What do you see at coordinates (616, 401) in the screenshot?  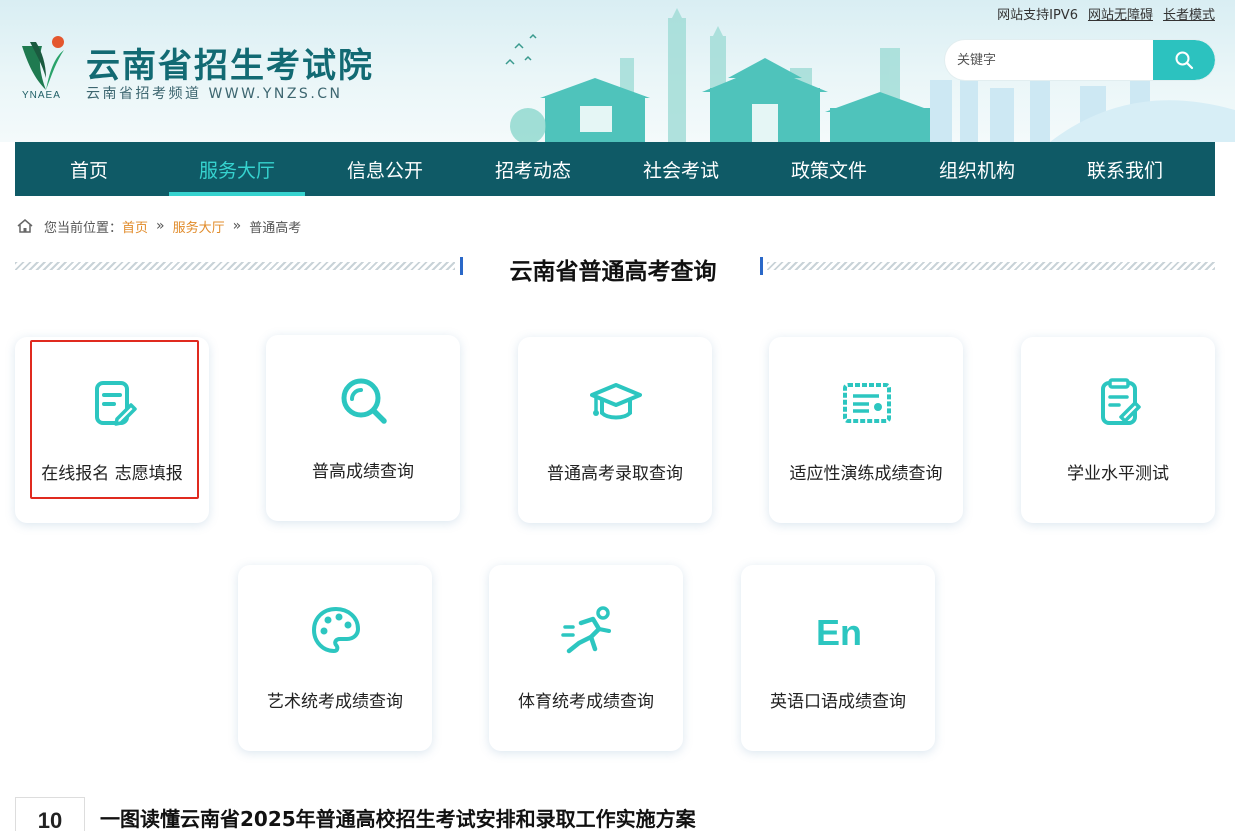 I see `graduation-cap-icon` at bounding box center [616, 401].